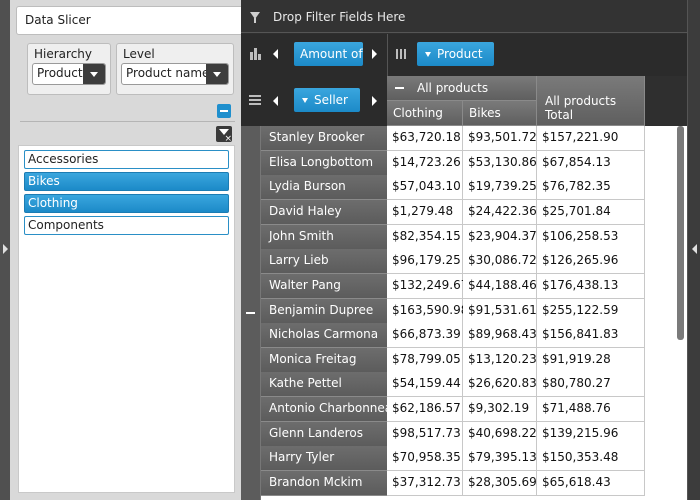 The width and height of the screenshot is (700, 500). What do you see at coordinates (324, 434) in the screenshot?
I see `row-header-seller: Glenn Landeros` at bounding box center [324, 434].